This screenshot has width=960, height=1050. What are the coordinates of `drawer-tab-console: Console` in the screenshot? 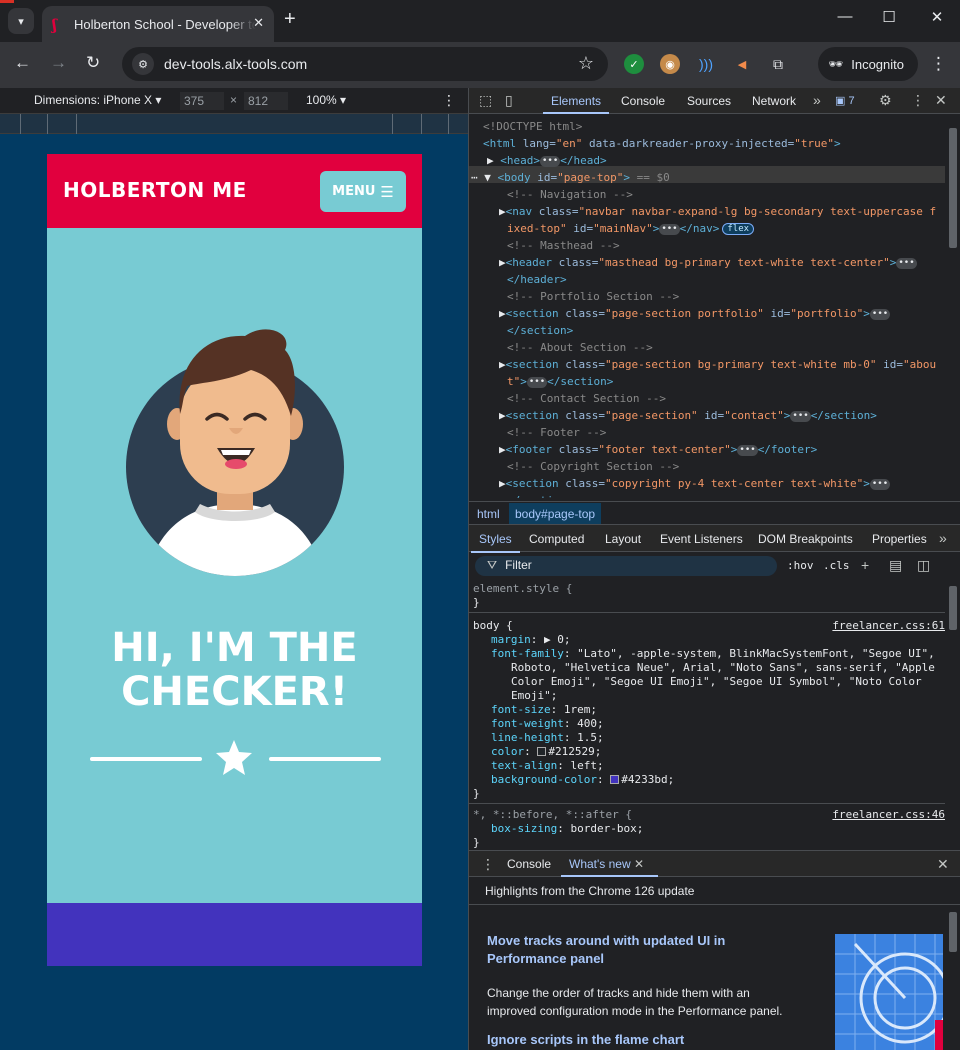 It's located at (529, 864).